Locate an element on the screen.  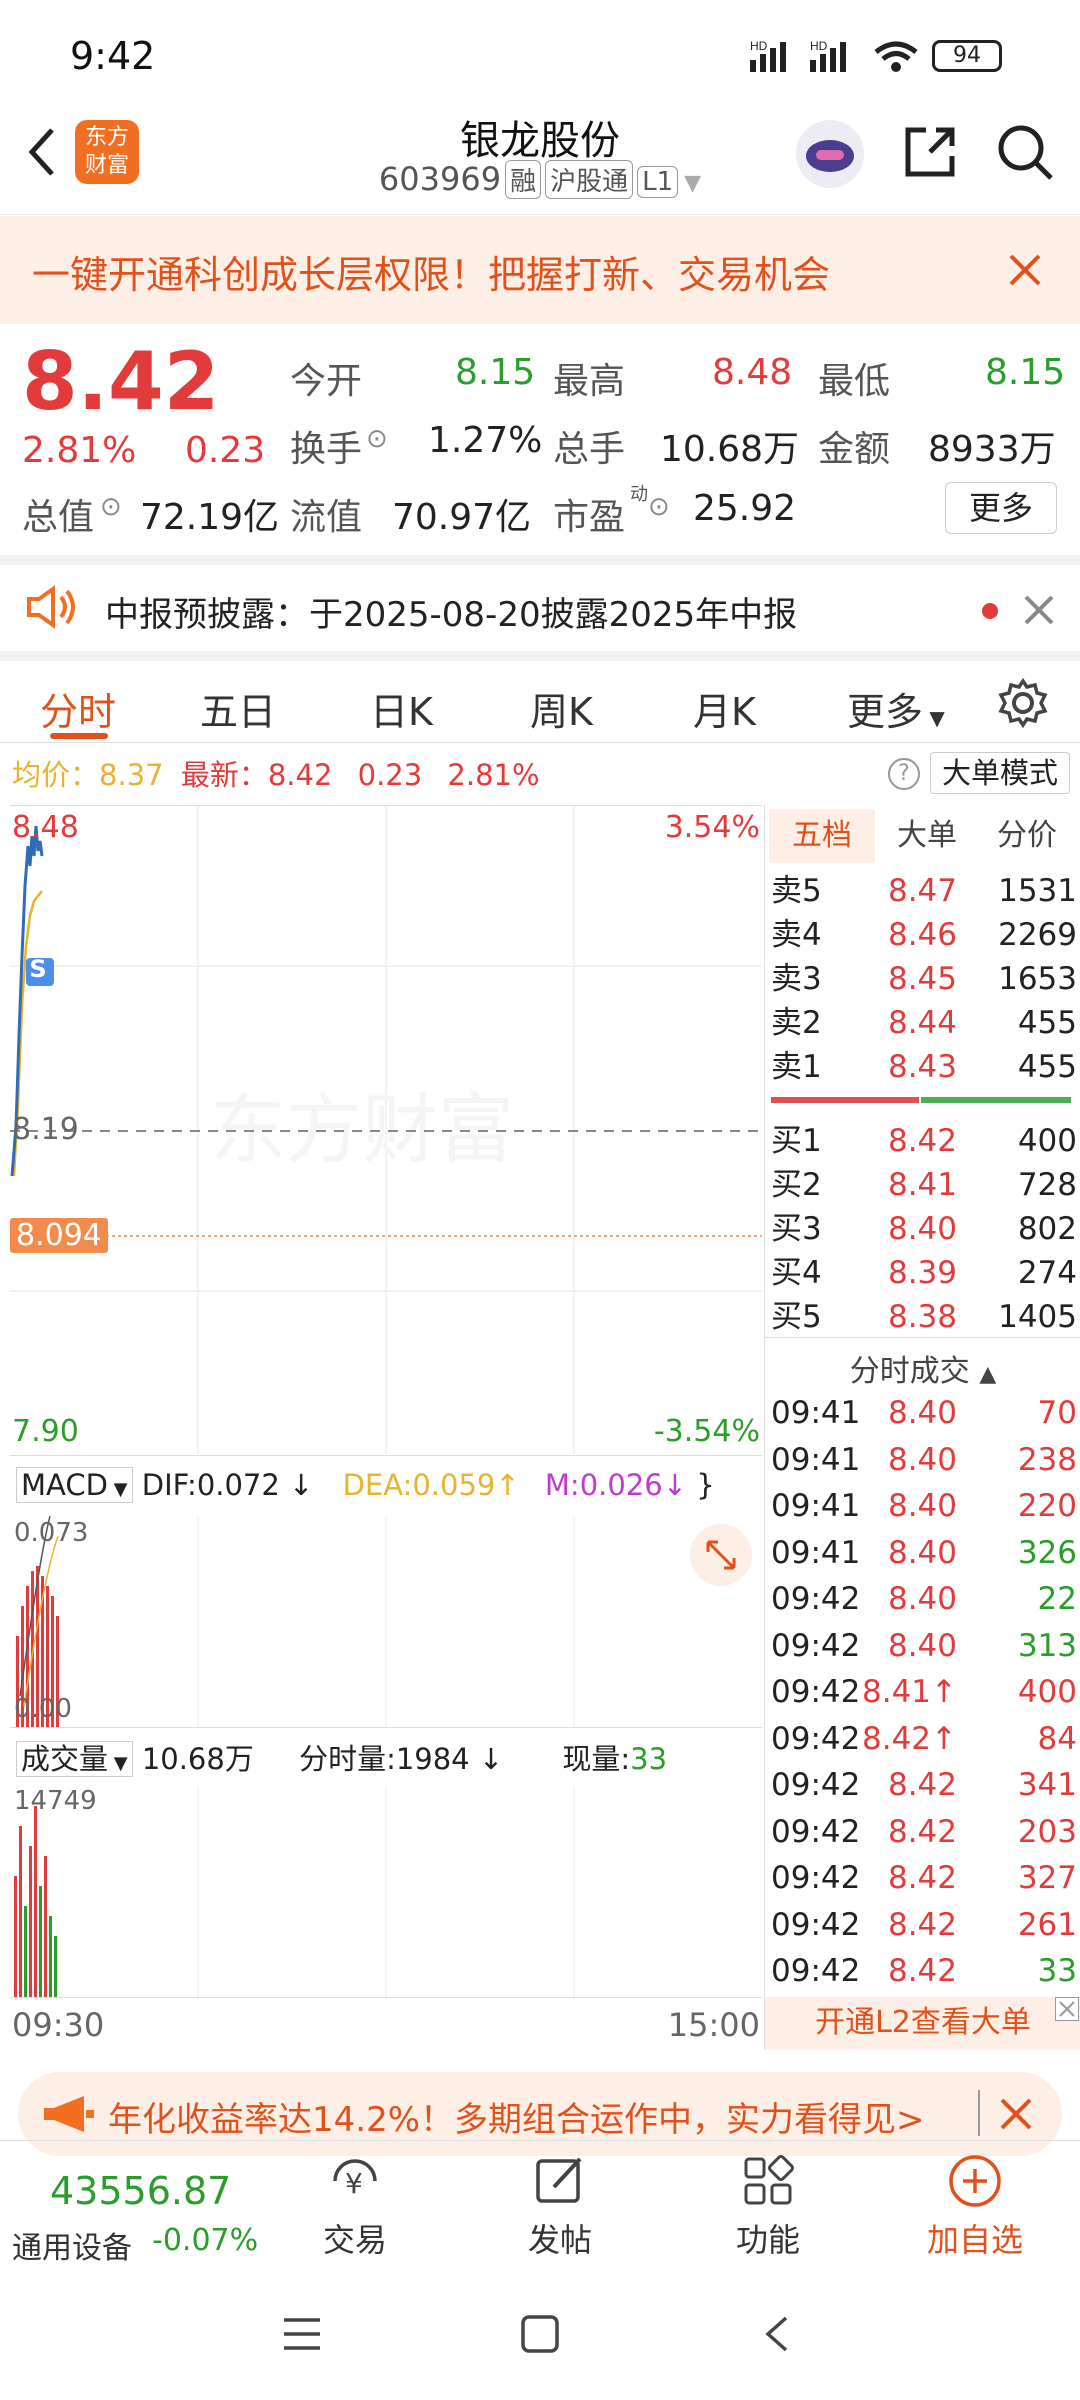
volume-header: 成交量 ▼ 10.68万 分时量:1984 ↓ 现量:33 is located at coordinates (341, 1757).